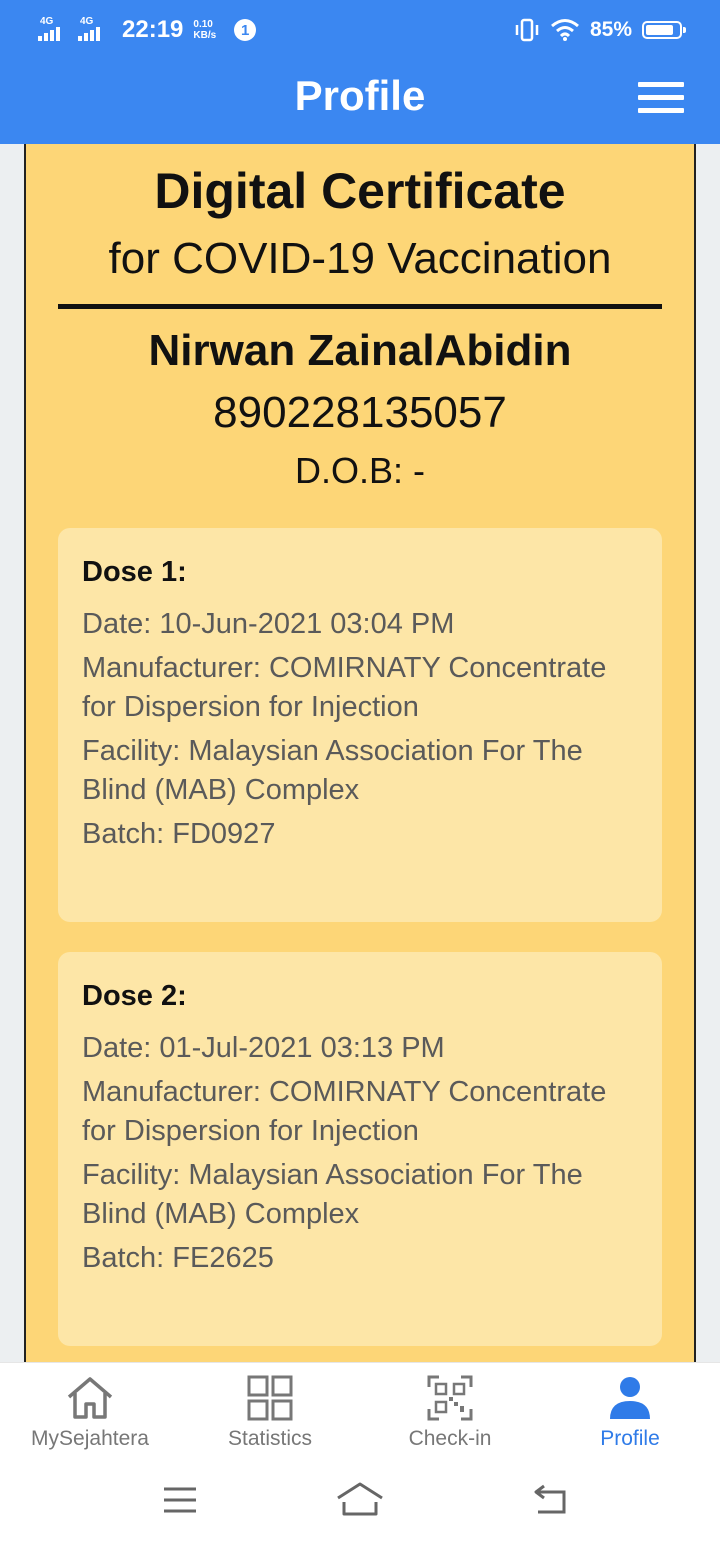 The image size is (720, 1544). I want to click on network-speed-unit: KB/s, so click(205, 35).